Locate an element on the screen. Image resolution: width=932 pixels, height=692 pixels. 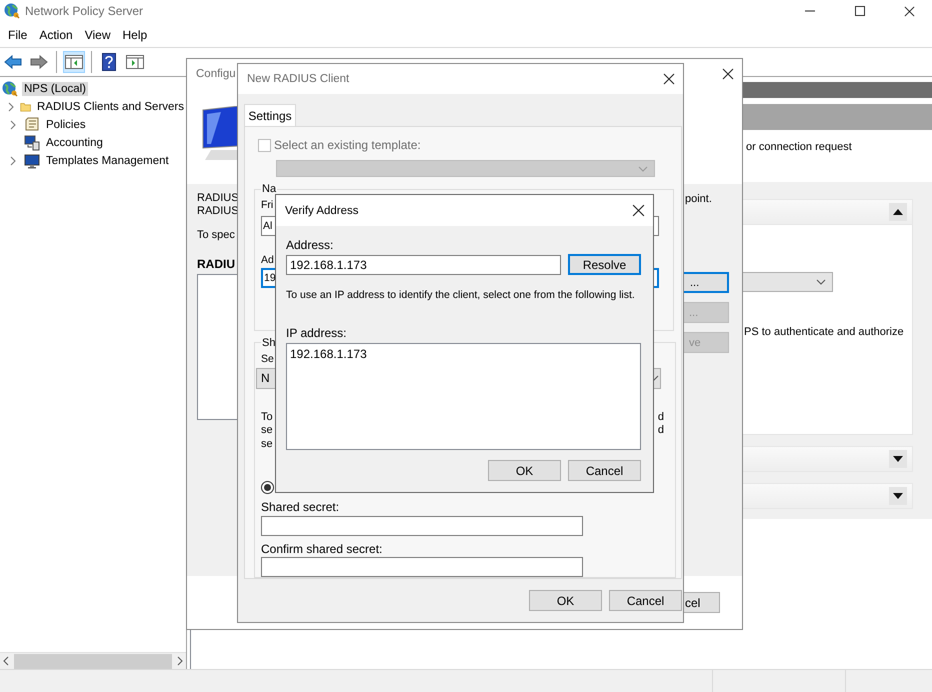
section-heading: RADIU is located at coordinates (216, 264).